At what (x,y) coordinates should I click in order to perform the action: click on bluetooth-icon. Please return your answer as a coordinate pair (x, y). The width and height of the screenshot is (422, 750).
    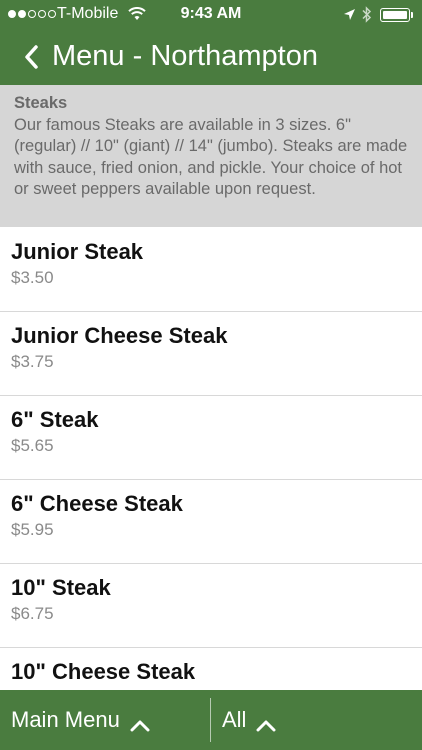
    Looking at the image, I should click on (367, 17).